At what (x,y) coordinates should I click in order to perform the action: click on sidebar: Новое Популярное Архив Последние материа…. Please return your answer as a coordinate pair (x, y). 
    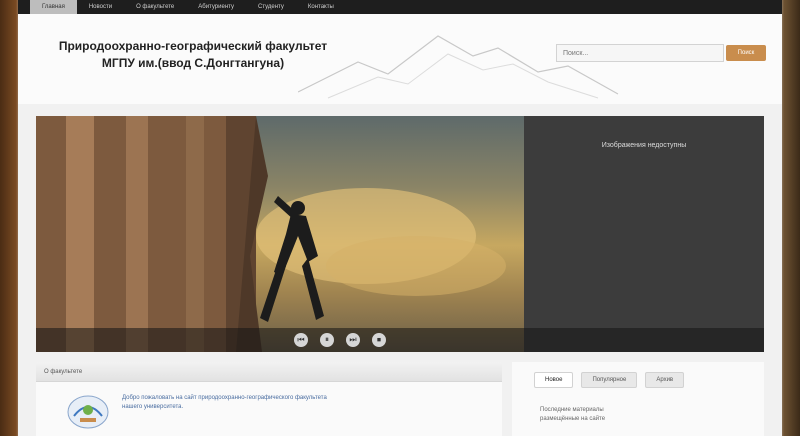
    Looking at the image, I should click on (638, 399).